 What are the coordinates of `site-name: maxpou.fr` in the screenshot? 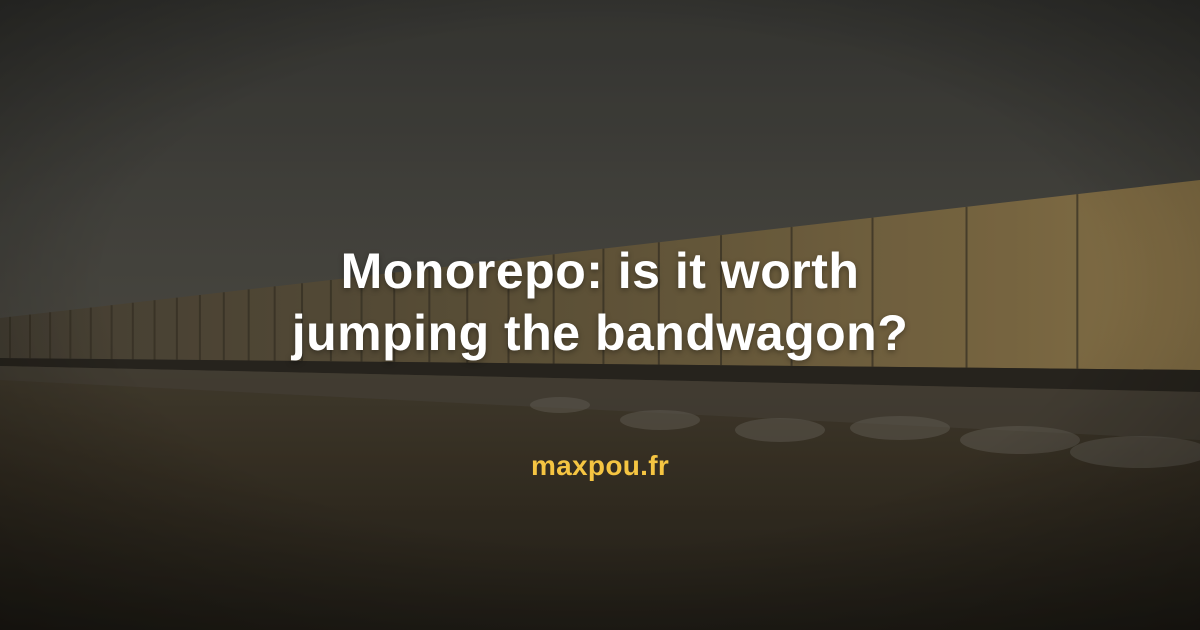 It's located at (600, 465).